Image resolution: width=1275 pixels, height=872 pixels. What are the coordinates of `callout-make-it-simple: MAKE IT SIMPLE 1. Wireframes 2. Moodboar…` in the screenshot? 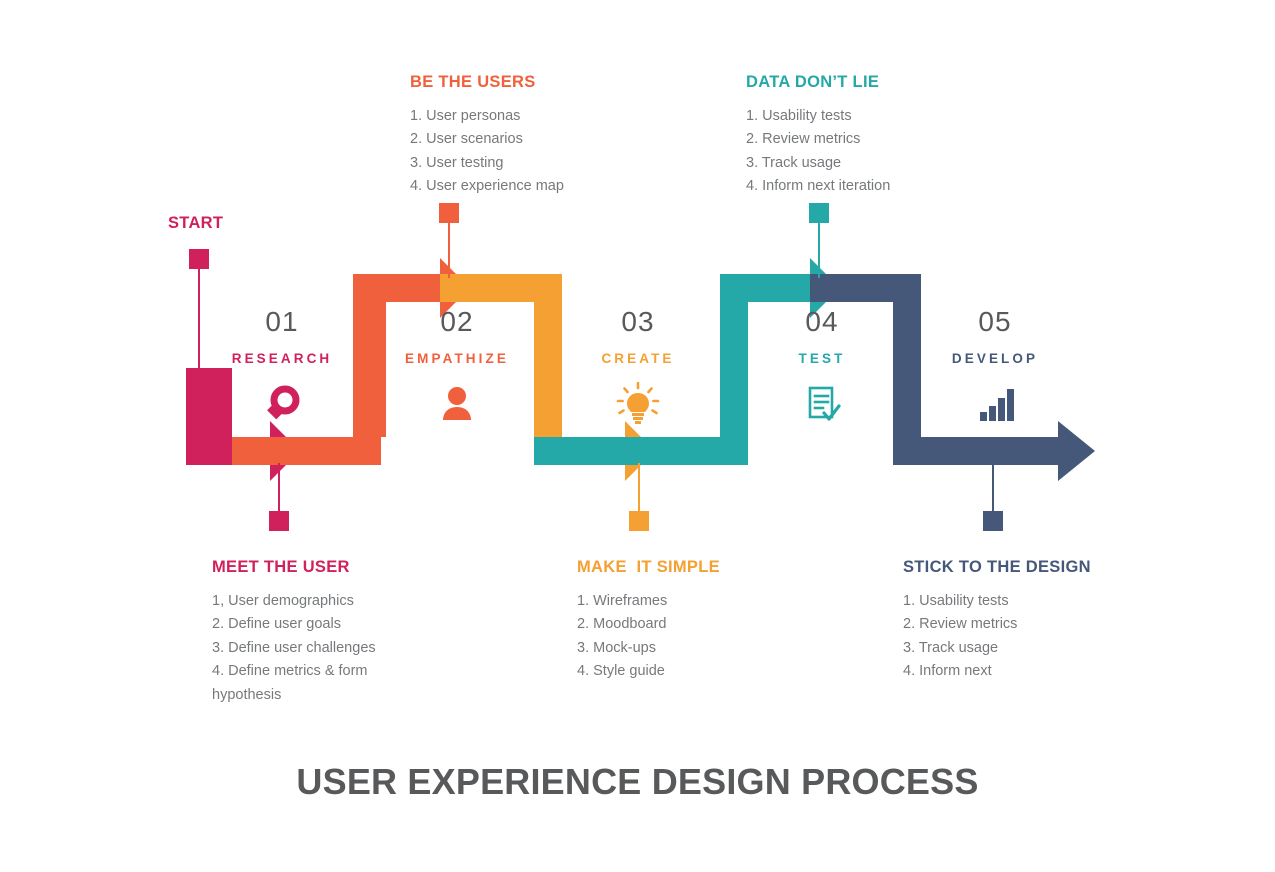 It's located at (648, 621).